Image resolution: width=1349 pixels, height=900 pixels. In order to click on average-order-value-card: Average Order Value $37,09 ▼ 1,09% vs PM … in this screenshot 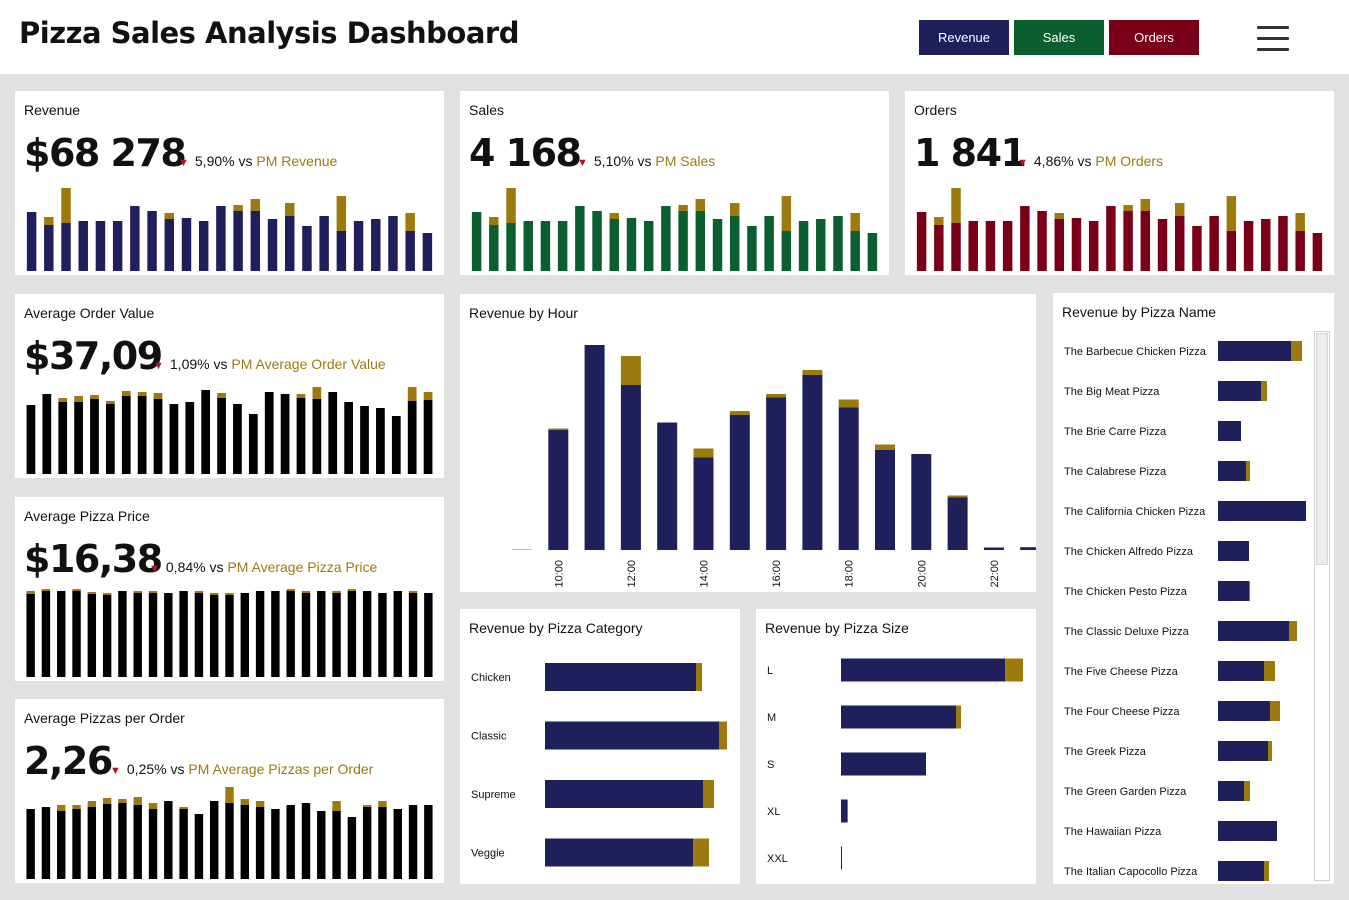, I will do `click(229, 386)`.